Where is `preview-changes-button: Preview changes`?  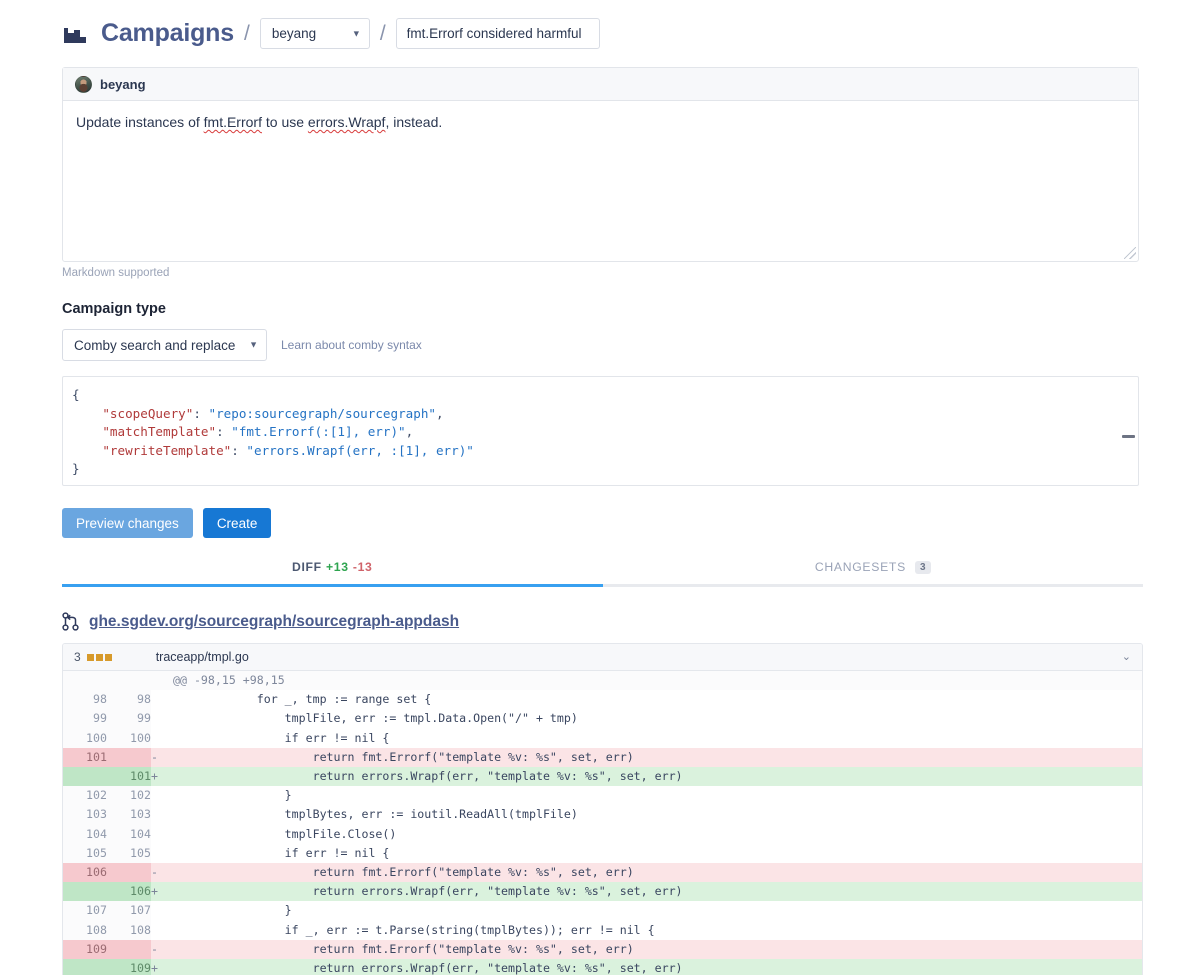
preview-changes-button: Preview changes is located at coordinates (127, 523).